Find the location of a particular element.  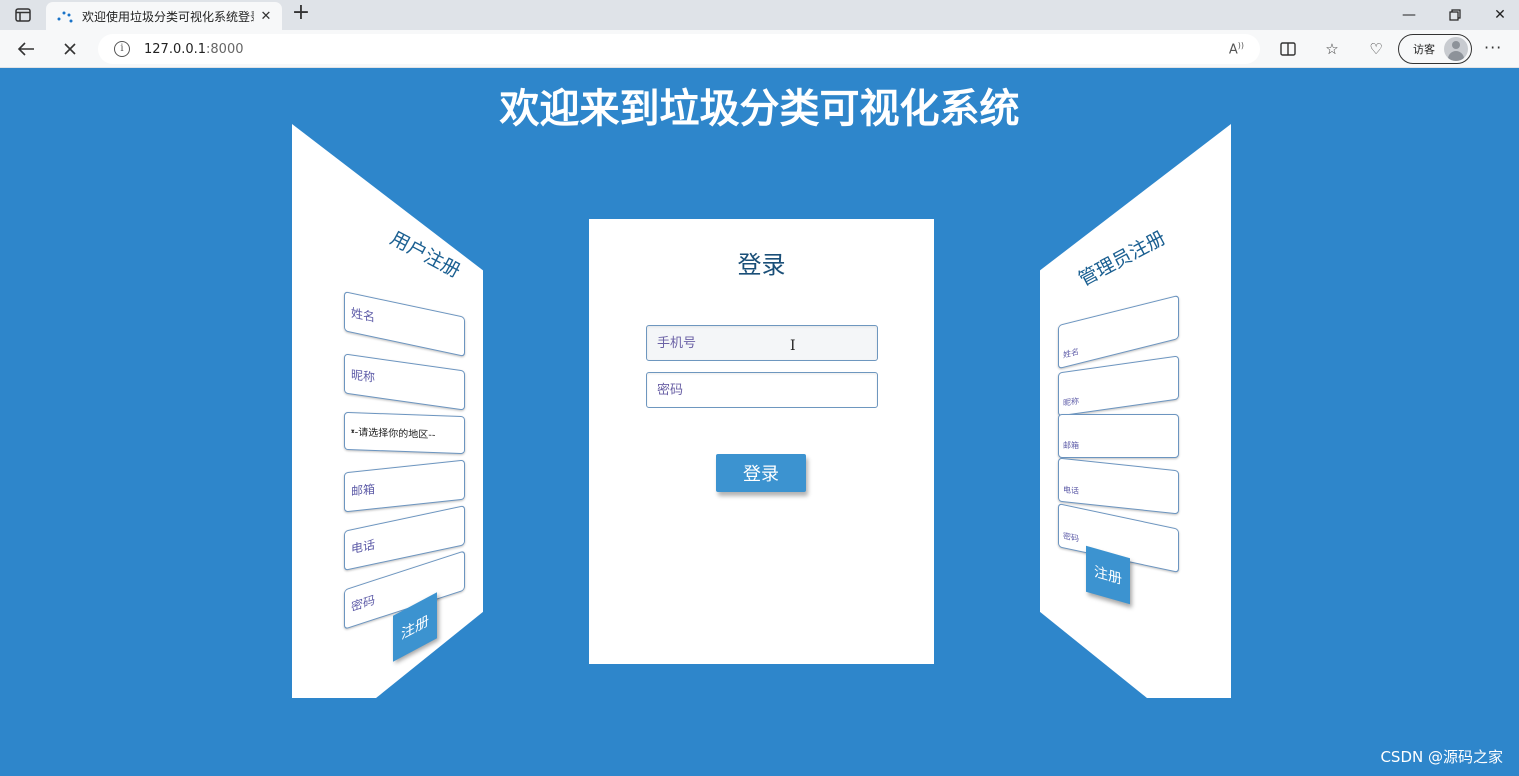

watermark: CSDN @源码之家 is located at coordinates (1441, 757).